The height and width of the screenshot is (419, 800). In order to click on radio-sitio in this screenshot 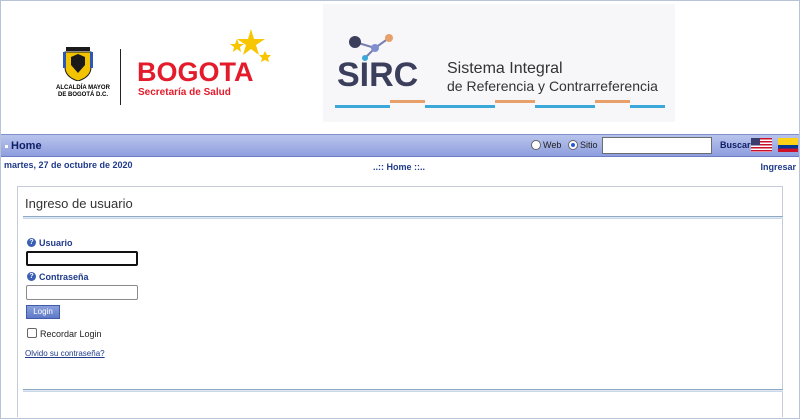, I will do `click(573, 145)`.